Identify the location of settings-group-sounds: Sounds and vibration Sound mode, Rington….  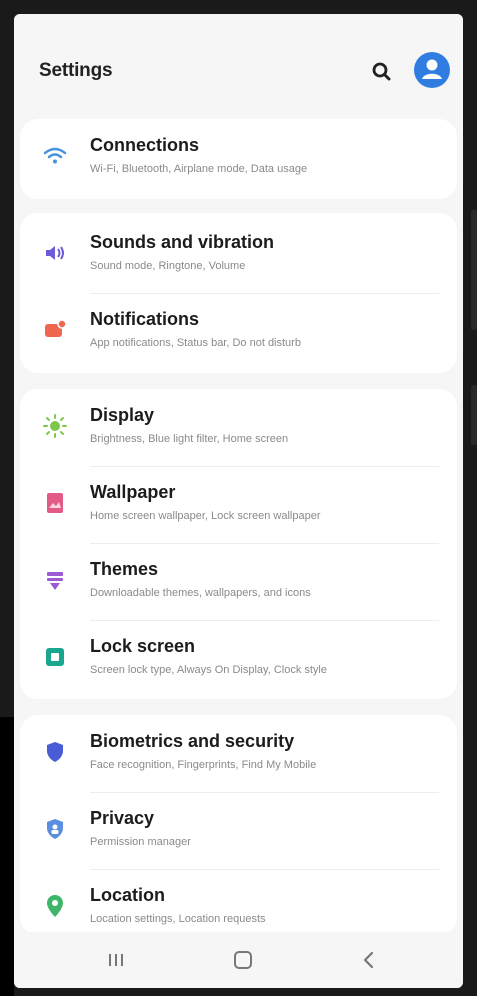
(238, 293).